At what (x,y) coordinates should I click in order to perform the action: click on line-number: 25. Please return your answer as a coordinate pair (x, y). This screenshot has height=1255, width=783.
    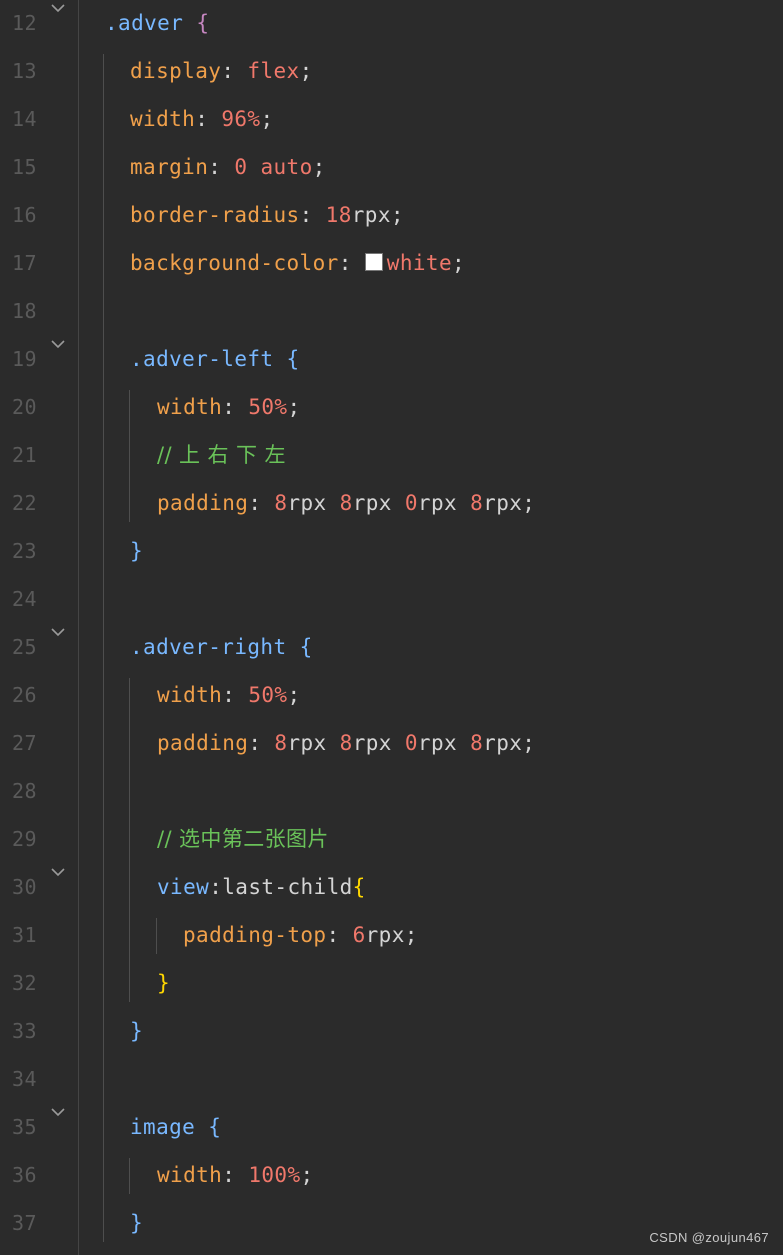
    Looking at the image, I should click on (24, 647).